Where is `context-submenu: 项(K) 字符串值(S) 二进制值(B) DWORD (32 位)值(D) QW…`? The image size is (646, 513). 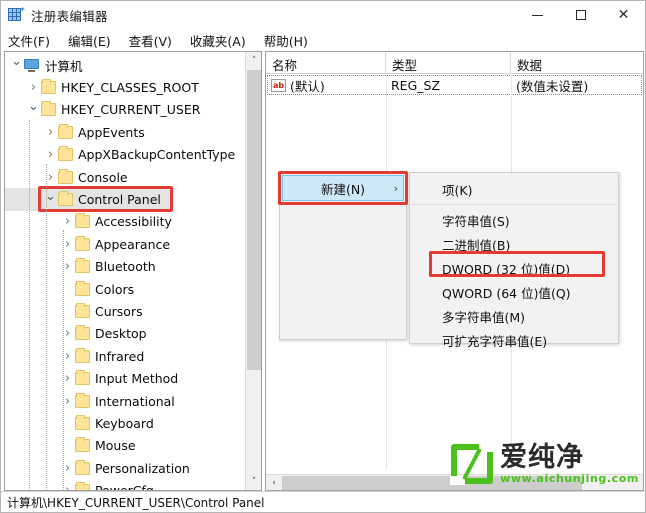 context-submenu: 项(K) 字符串值(S) 二进制值(B) DWORD (32 位)值(D) QW… is located at coordinates (514, 260).